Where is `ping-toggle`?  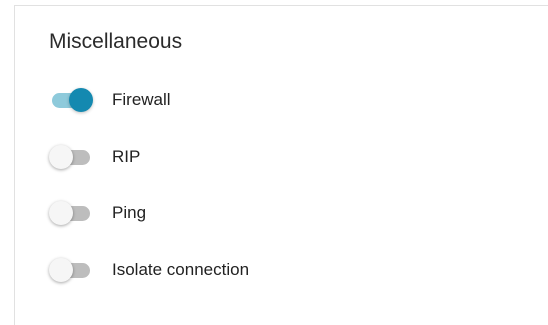
ping-toggle is located at coordinates (71, 213).